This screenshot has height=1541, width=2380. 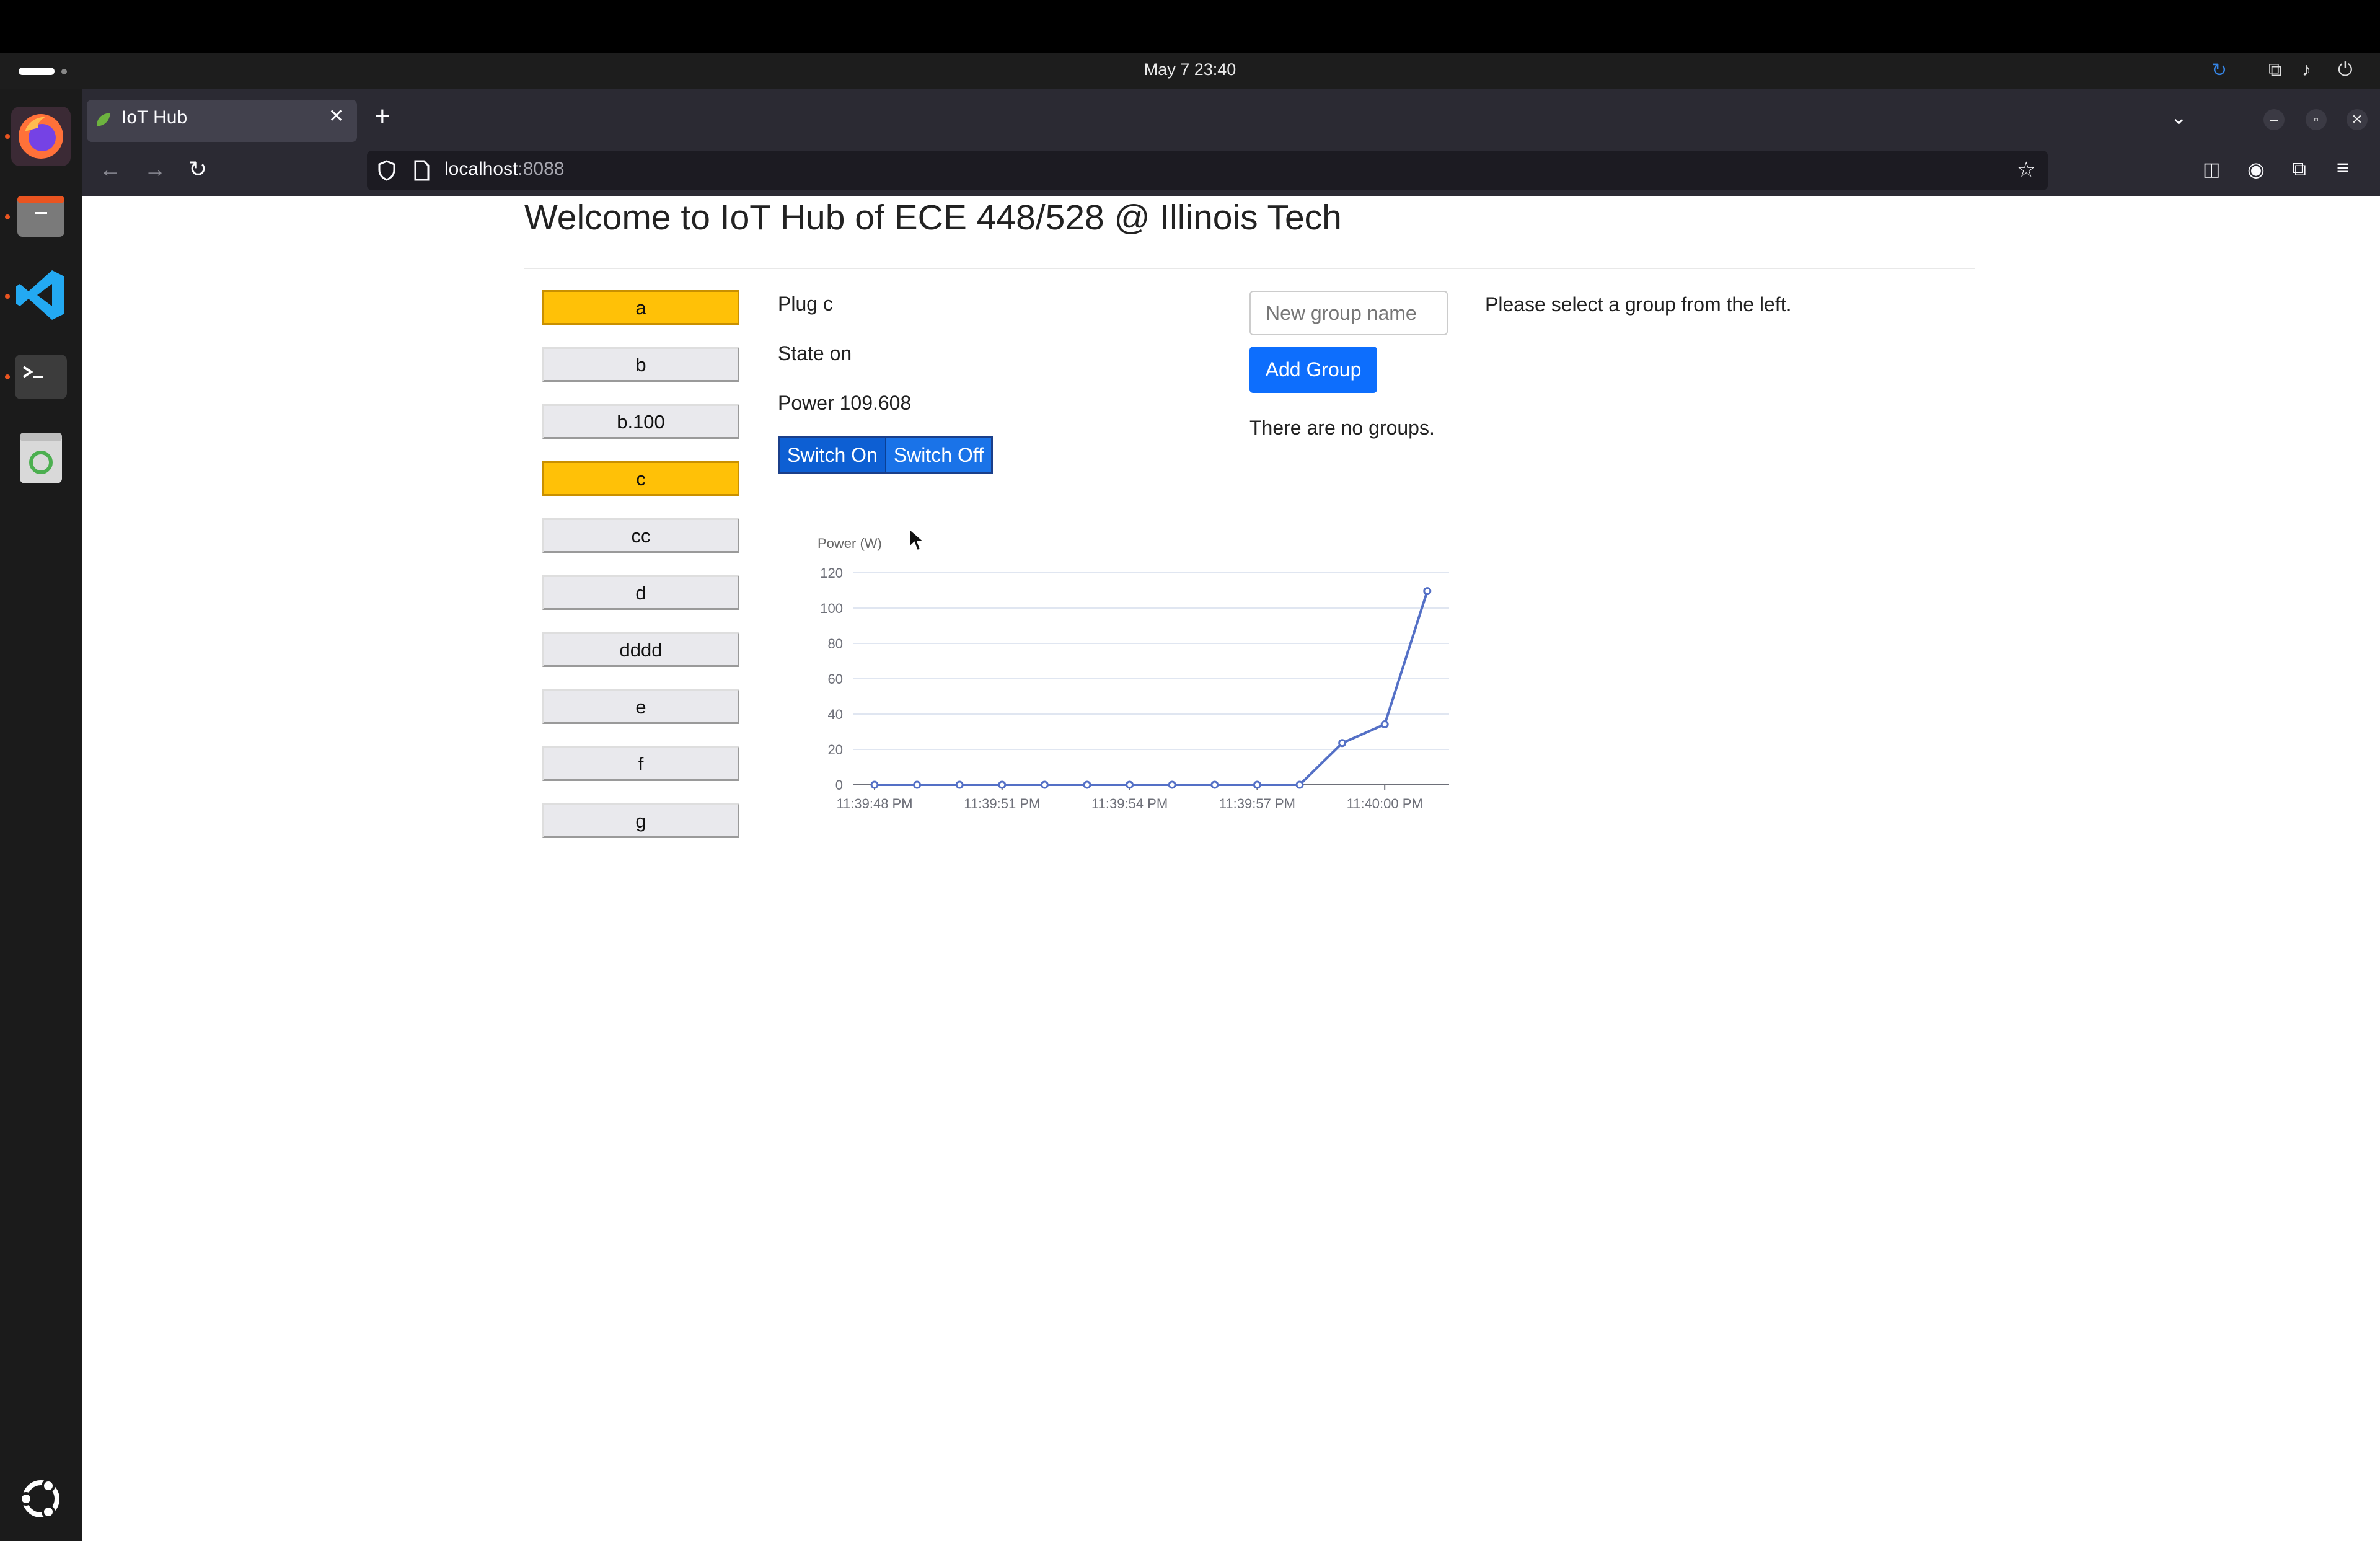 I want to click on tab-strip, so click(x=1231, y=118).